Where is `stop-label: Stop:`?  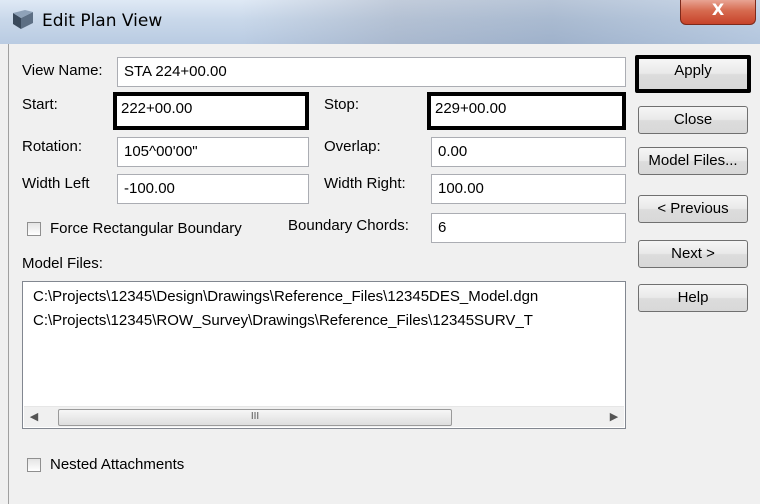
stop-label: Stop: is located at coordinates (342, 104).